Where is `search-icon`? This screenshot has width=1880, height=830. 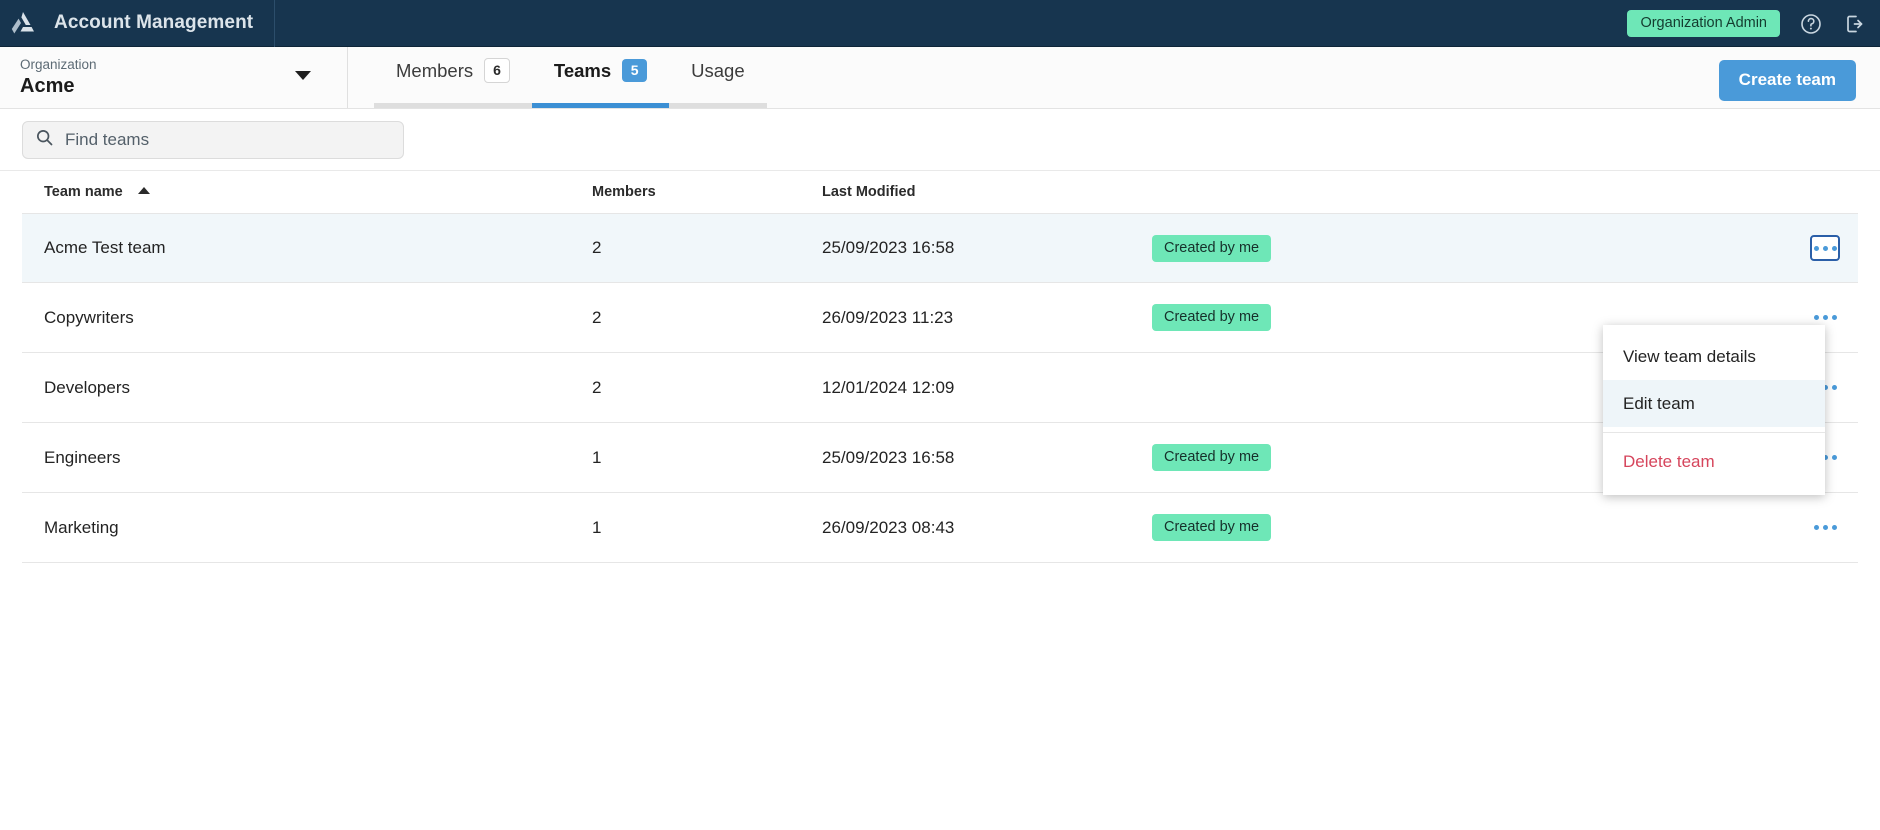
search-icon is located at coordinates (44, 140).